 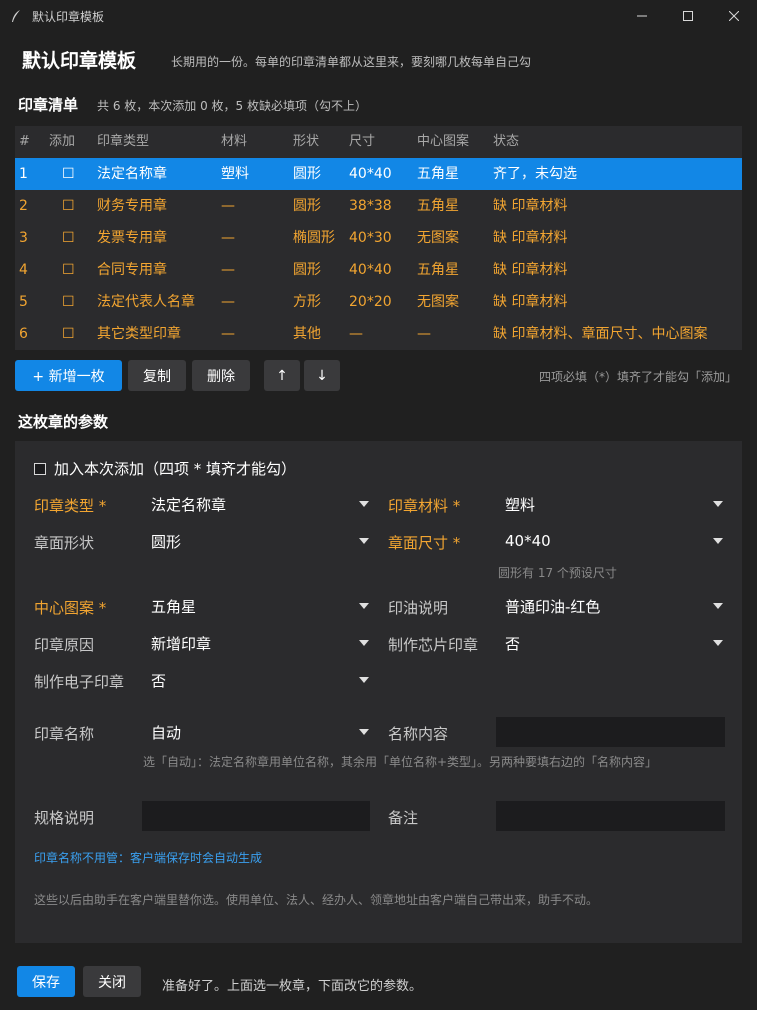 I want to click on auto-generate-note: 印章名称不用管：客户端保存时会自动生成, so click(x=148, y=858).